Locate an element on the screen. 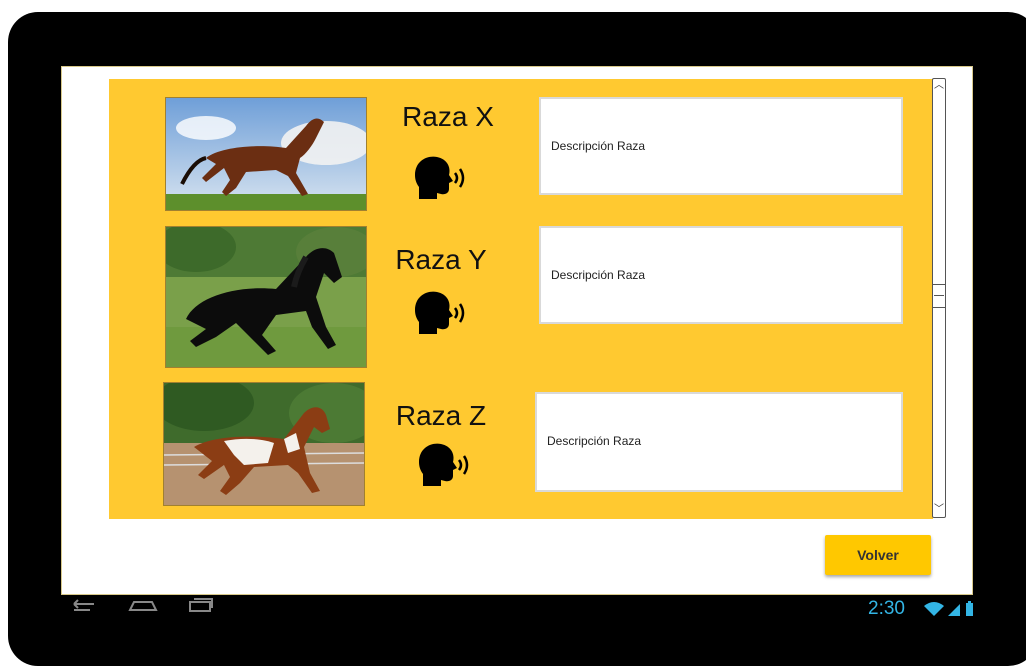 The height and width of the screenshot is (669, 1026). signal-icon is located at coordinates (954, 610).